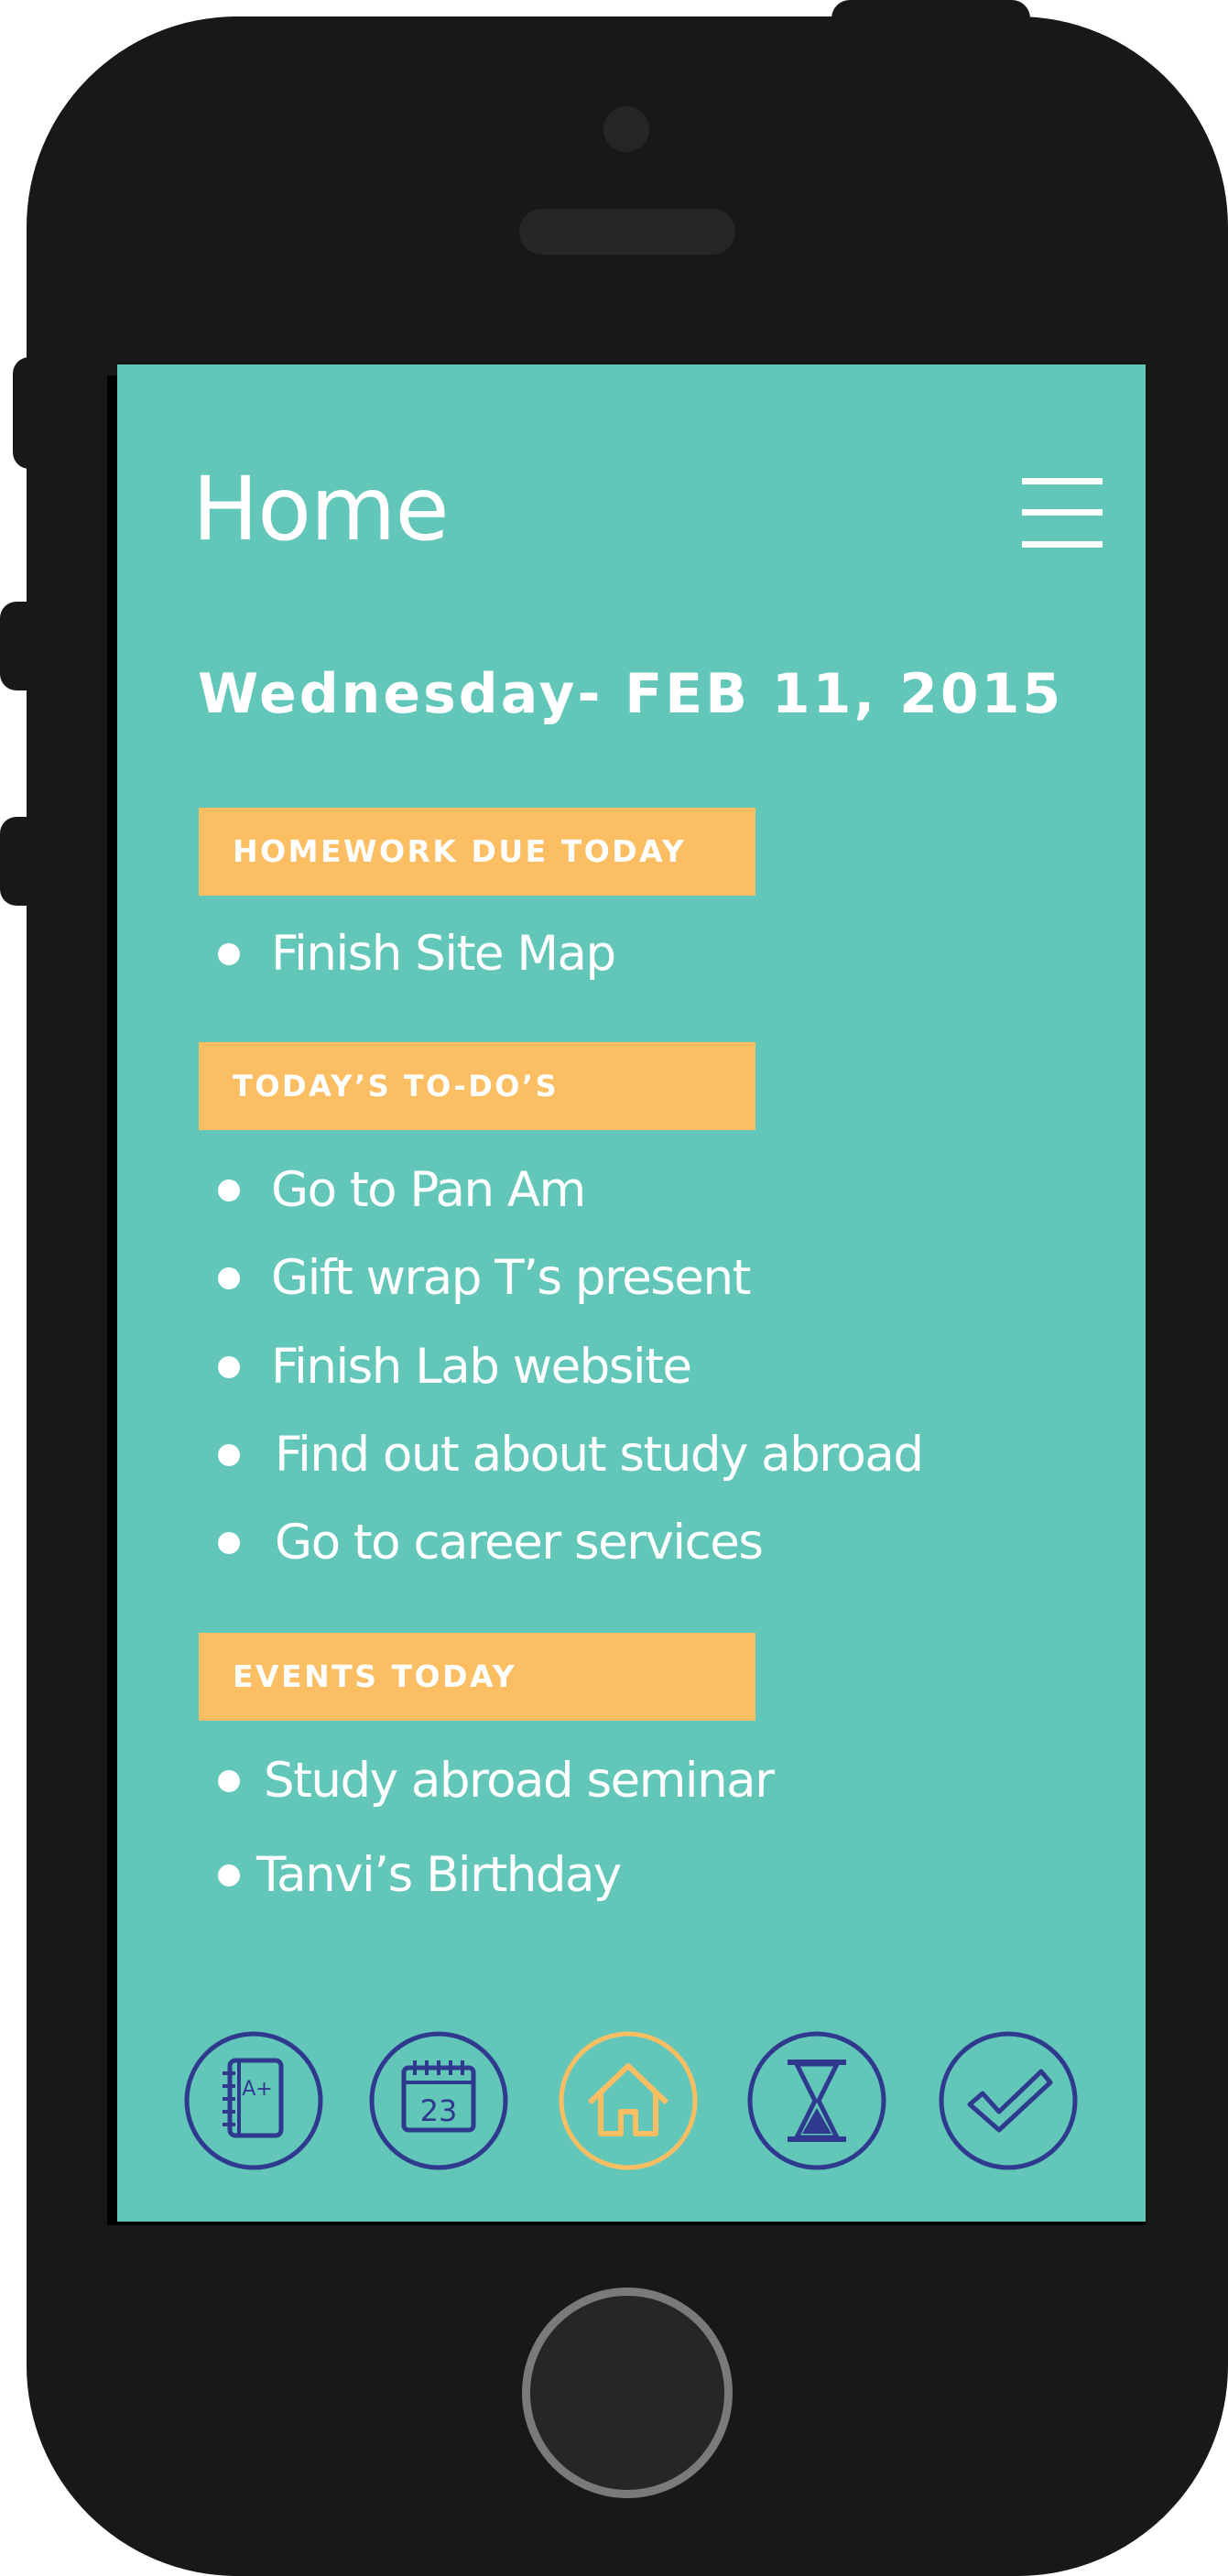 This screenshot has width=1228, height=2576. I want to click on list-item-label: Finish Site Map, so click(443, 954).